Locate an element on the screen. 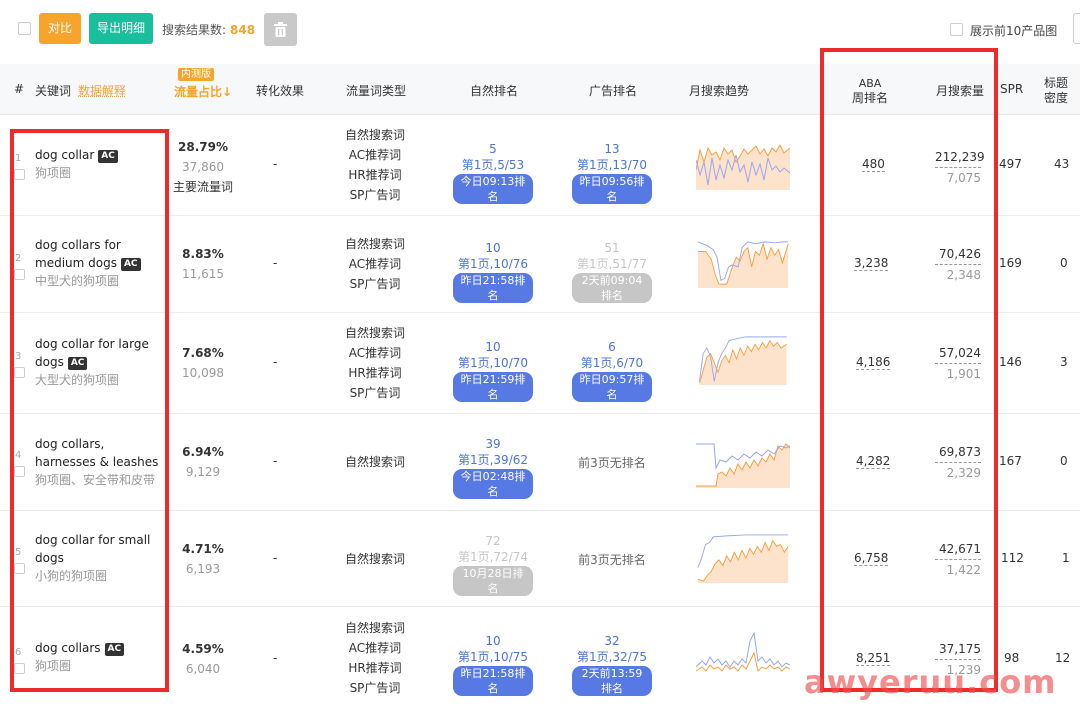  spr-value: 146 is located at coordinates (1010, 362).